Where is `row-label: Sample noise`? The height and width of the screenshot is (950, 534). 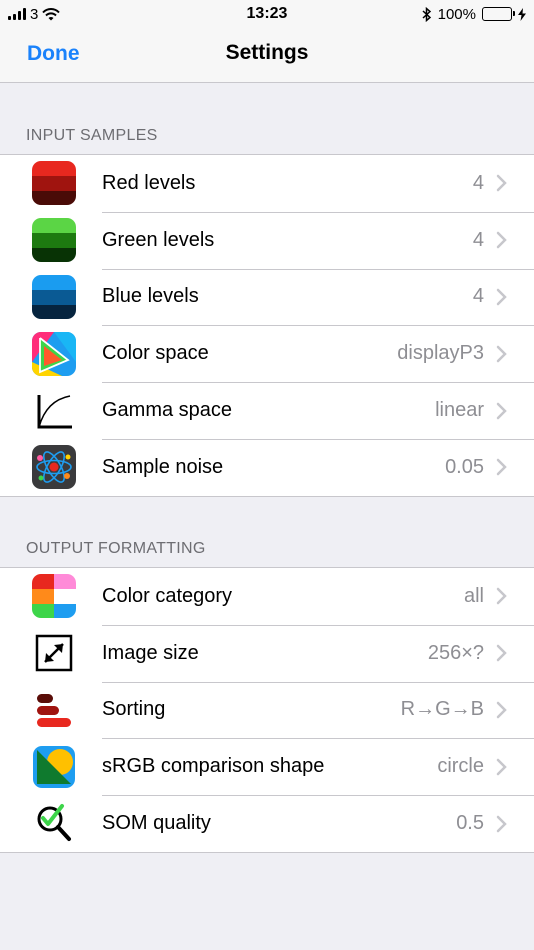
row-label: Sample noise is located at coordinates (163, 466).